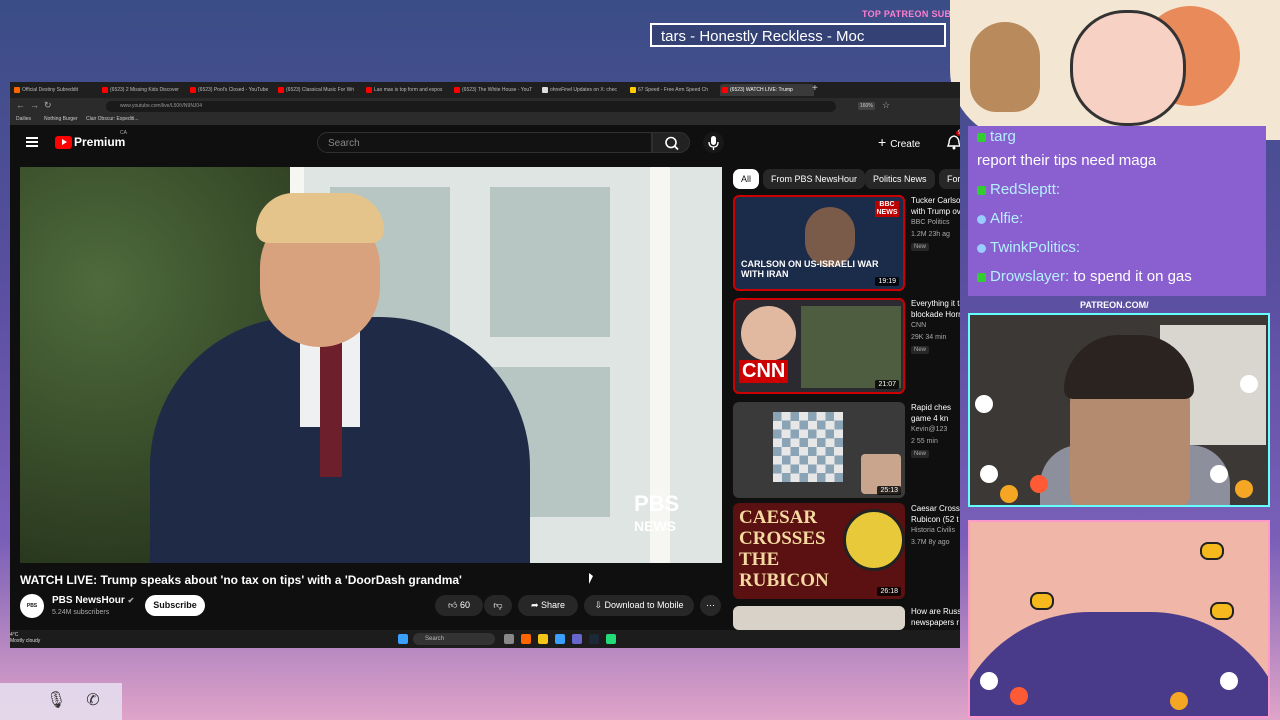 The width and height of the screenshot is (1280, 720). Describe the element at coordinates (453, 605) in the screenshot. I see `thumbs-up-icon: 👍︎` at that location.